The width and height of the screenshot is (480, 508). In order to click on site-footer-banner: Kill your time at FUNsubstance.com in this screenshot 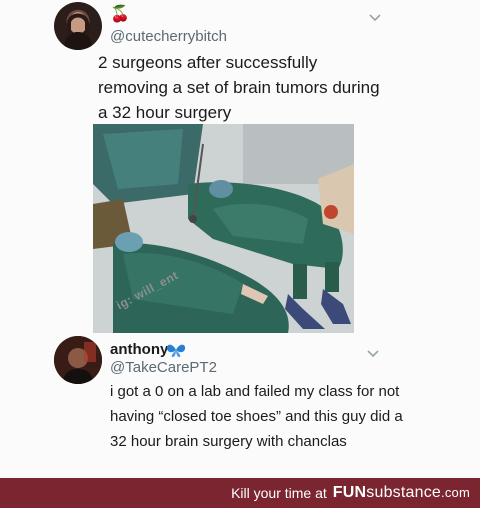, I will do `click(240, 493)`.